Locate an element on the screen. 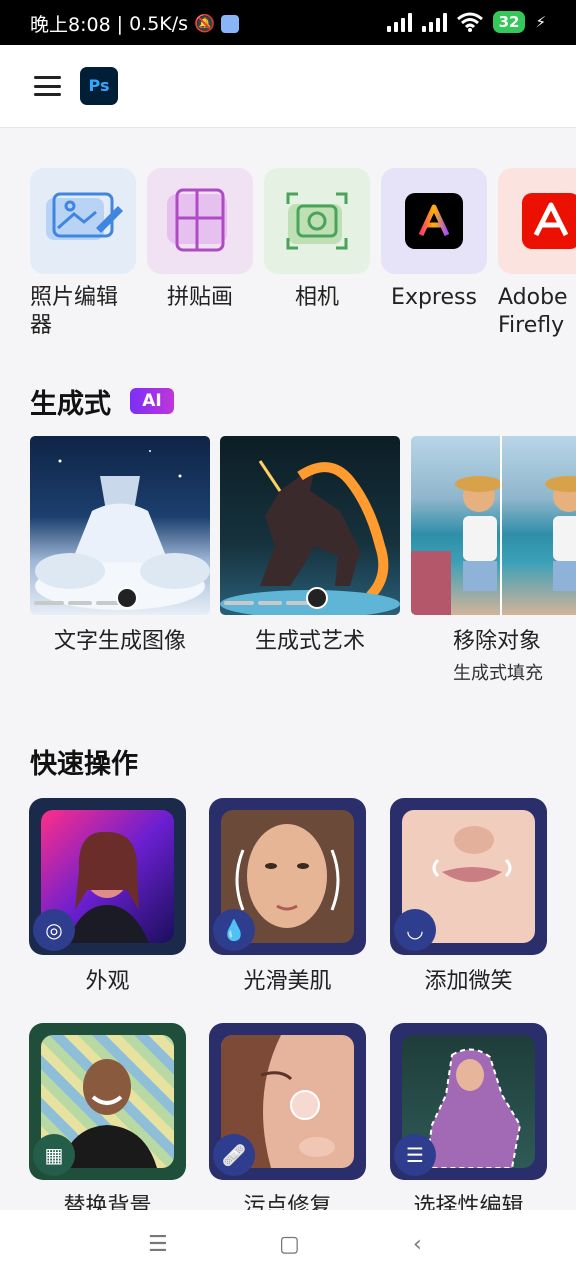 This screenshot has height=1280, width=576. tool-label: 相机 is located at coordinates (316, 297).